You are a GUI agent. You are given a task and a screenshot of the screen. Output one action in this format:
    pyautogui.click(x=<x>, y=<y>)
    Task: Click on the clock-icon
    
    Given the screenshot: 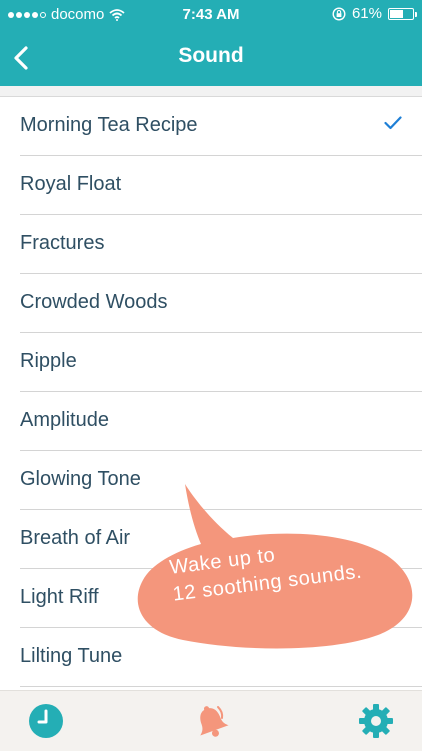 What is the action you would take?
    pyautogui.click(x=46, y=721)
    